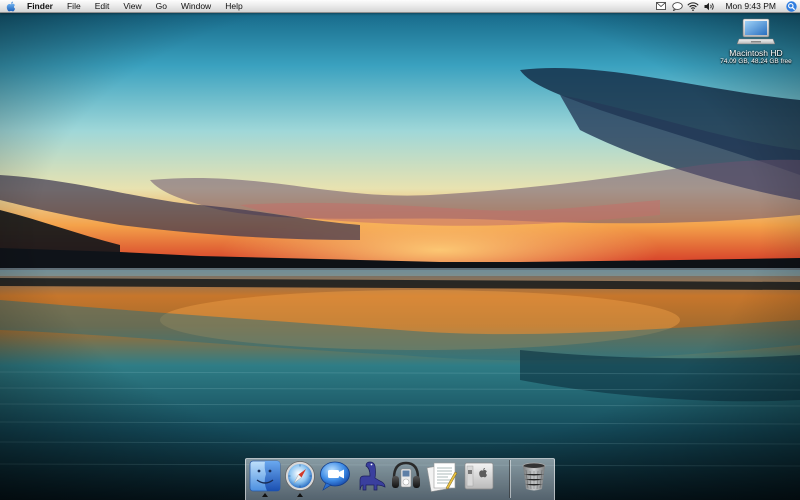  I want to click on safari-compass-icon, so click(300, 476).